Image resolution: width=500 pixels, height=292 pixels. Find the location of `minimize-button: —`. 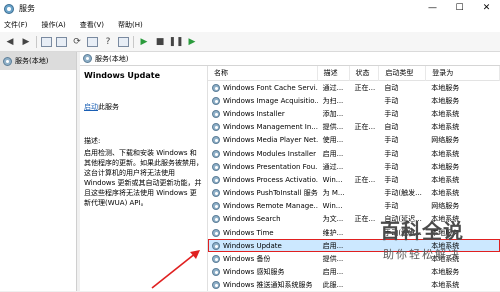

minimize-button: — is located at coordinates (432, 8).